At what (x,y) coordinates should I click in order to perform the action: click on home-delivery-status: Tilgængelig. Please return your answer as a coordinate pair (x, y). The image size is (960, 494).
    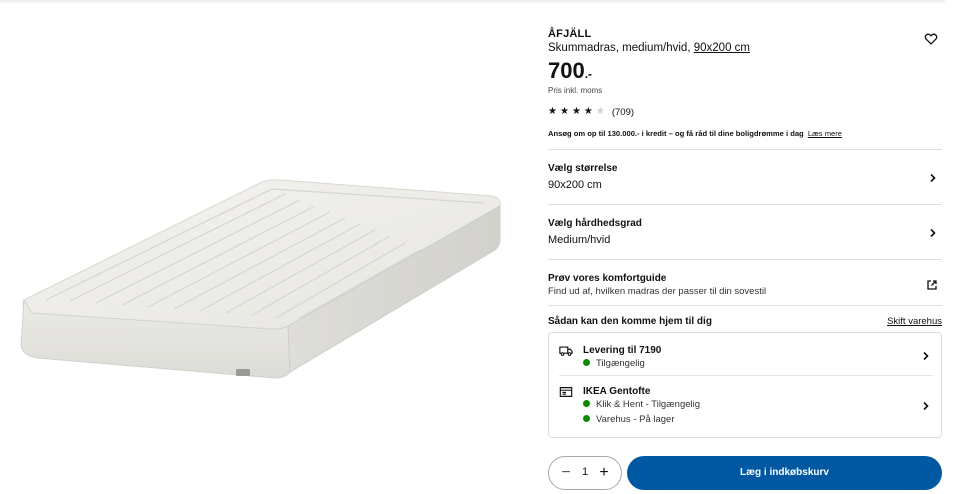
    Looking at the image, I should click on (614, 363).